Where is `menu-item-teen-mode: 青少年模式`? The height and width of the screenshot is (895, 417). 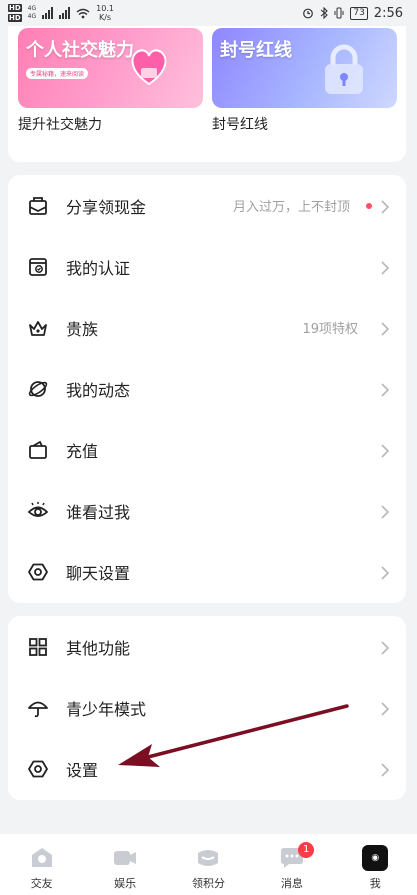 menu-item-teen-mode: 青少年模式 is located at coordinates (207, 707).